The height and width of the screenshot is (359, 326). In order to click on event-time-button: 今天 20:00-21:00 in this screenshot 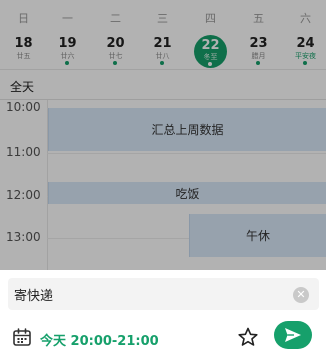, I will do `click(99, 339)`.